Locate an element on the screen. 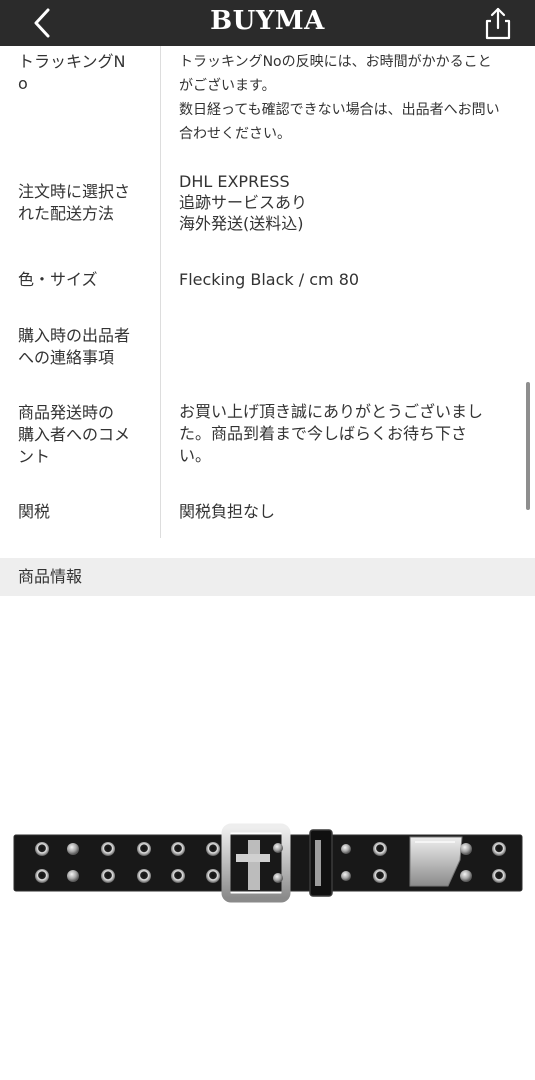 The height and width of the screenshot is (1080, 535). seller-comment-label: 商品発送時の 購入者へのコメ ント is located at coordinates (74, 434).